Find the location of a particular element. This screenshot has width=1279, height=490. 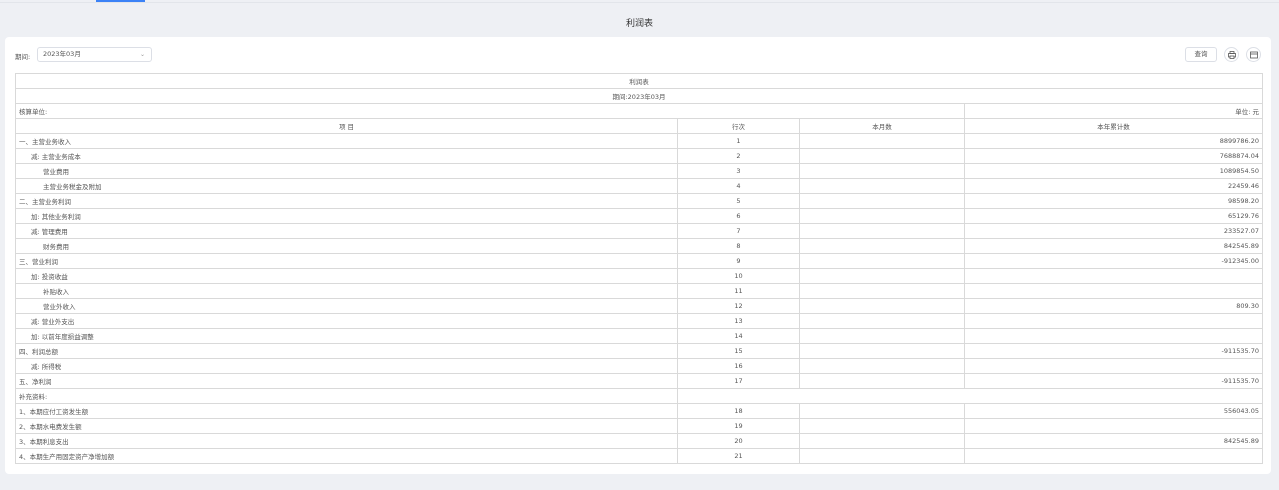

table-row: 财务费用 8 842545.89 is located at coordinates (639, 246).